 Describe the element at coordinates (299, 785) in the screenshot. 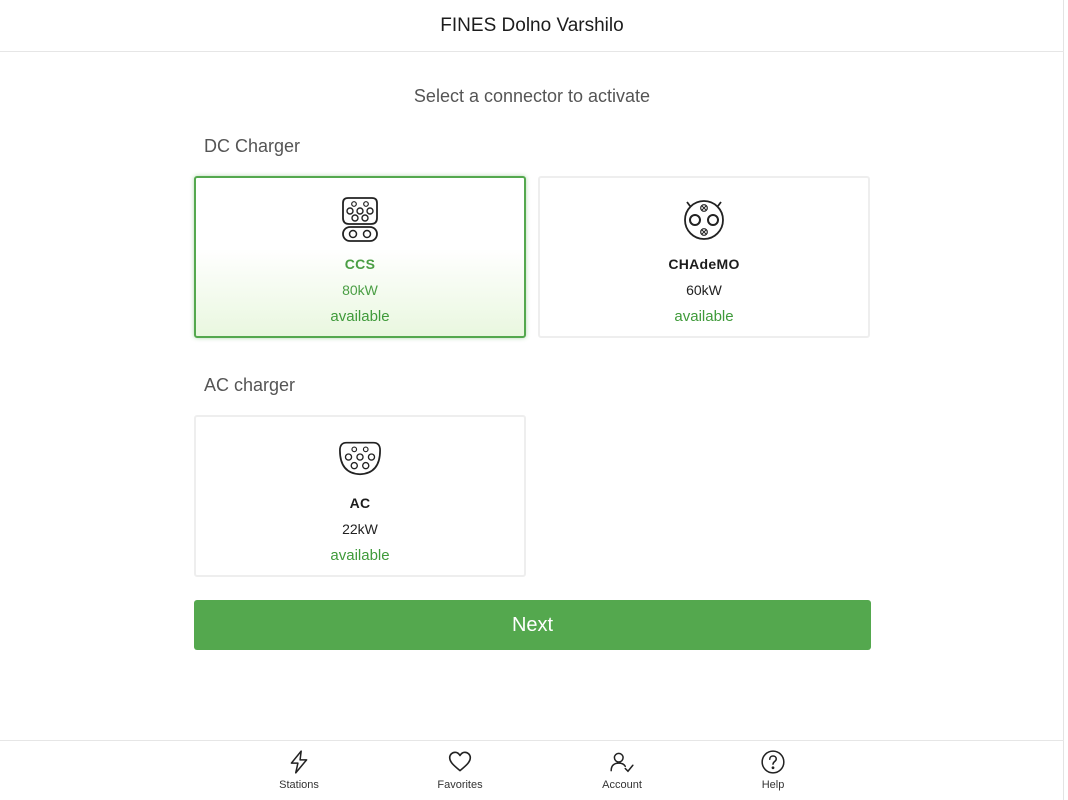

I see `nav-label: Stations` at that location.